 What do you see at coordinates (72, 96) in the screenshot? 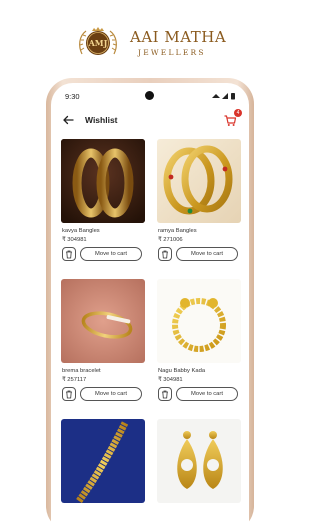
I see `status-time: 9:30` at bounding box center [72, 96].